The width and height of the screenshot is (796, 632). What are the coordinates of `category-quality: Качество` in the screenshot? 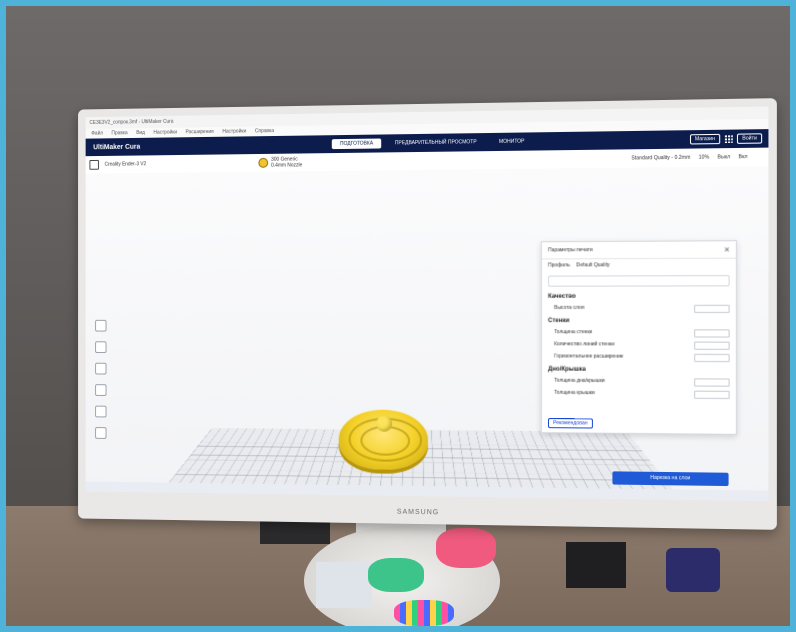 It's located at (639, 296).